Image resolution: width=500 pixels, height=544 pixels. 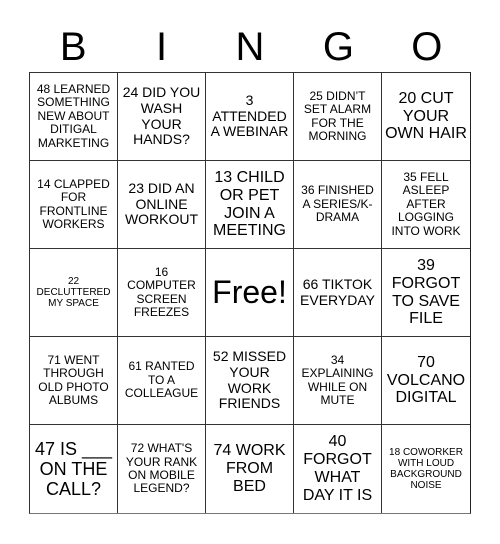 What do you see at coordinates (162, 381) in the screenshot?
I see `bingo-cell: 61 RANTED TO A COLLEAGUE` at bounding box center [162, 381].